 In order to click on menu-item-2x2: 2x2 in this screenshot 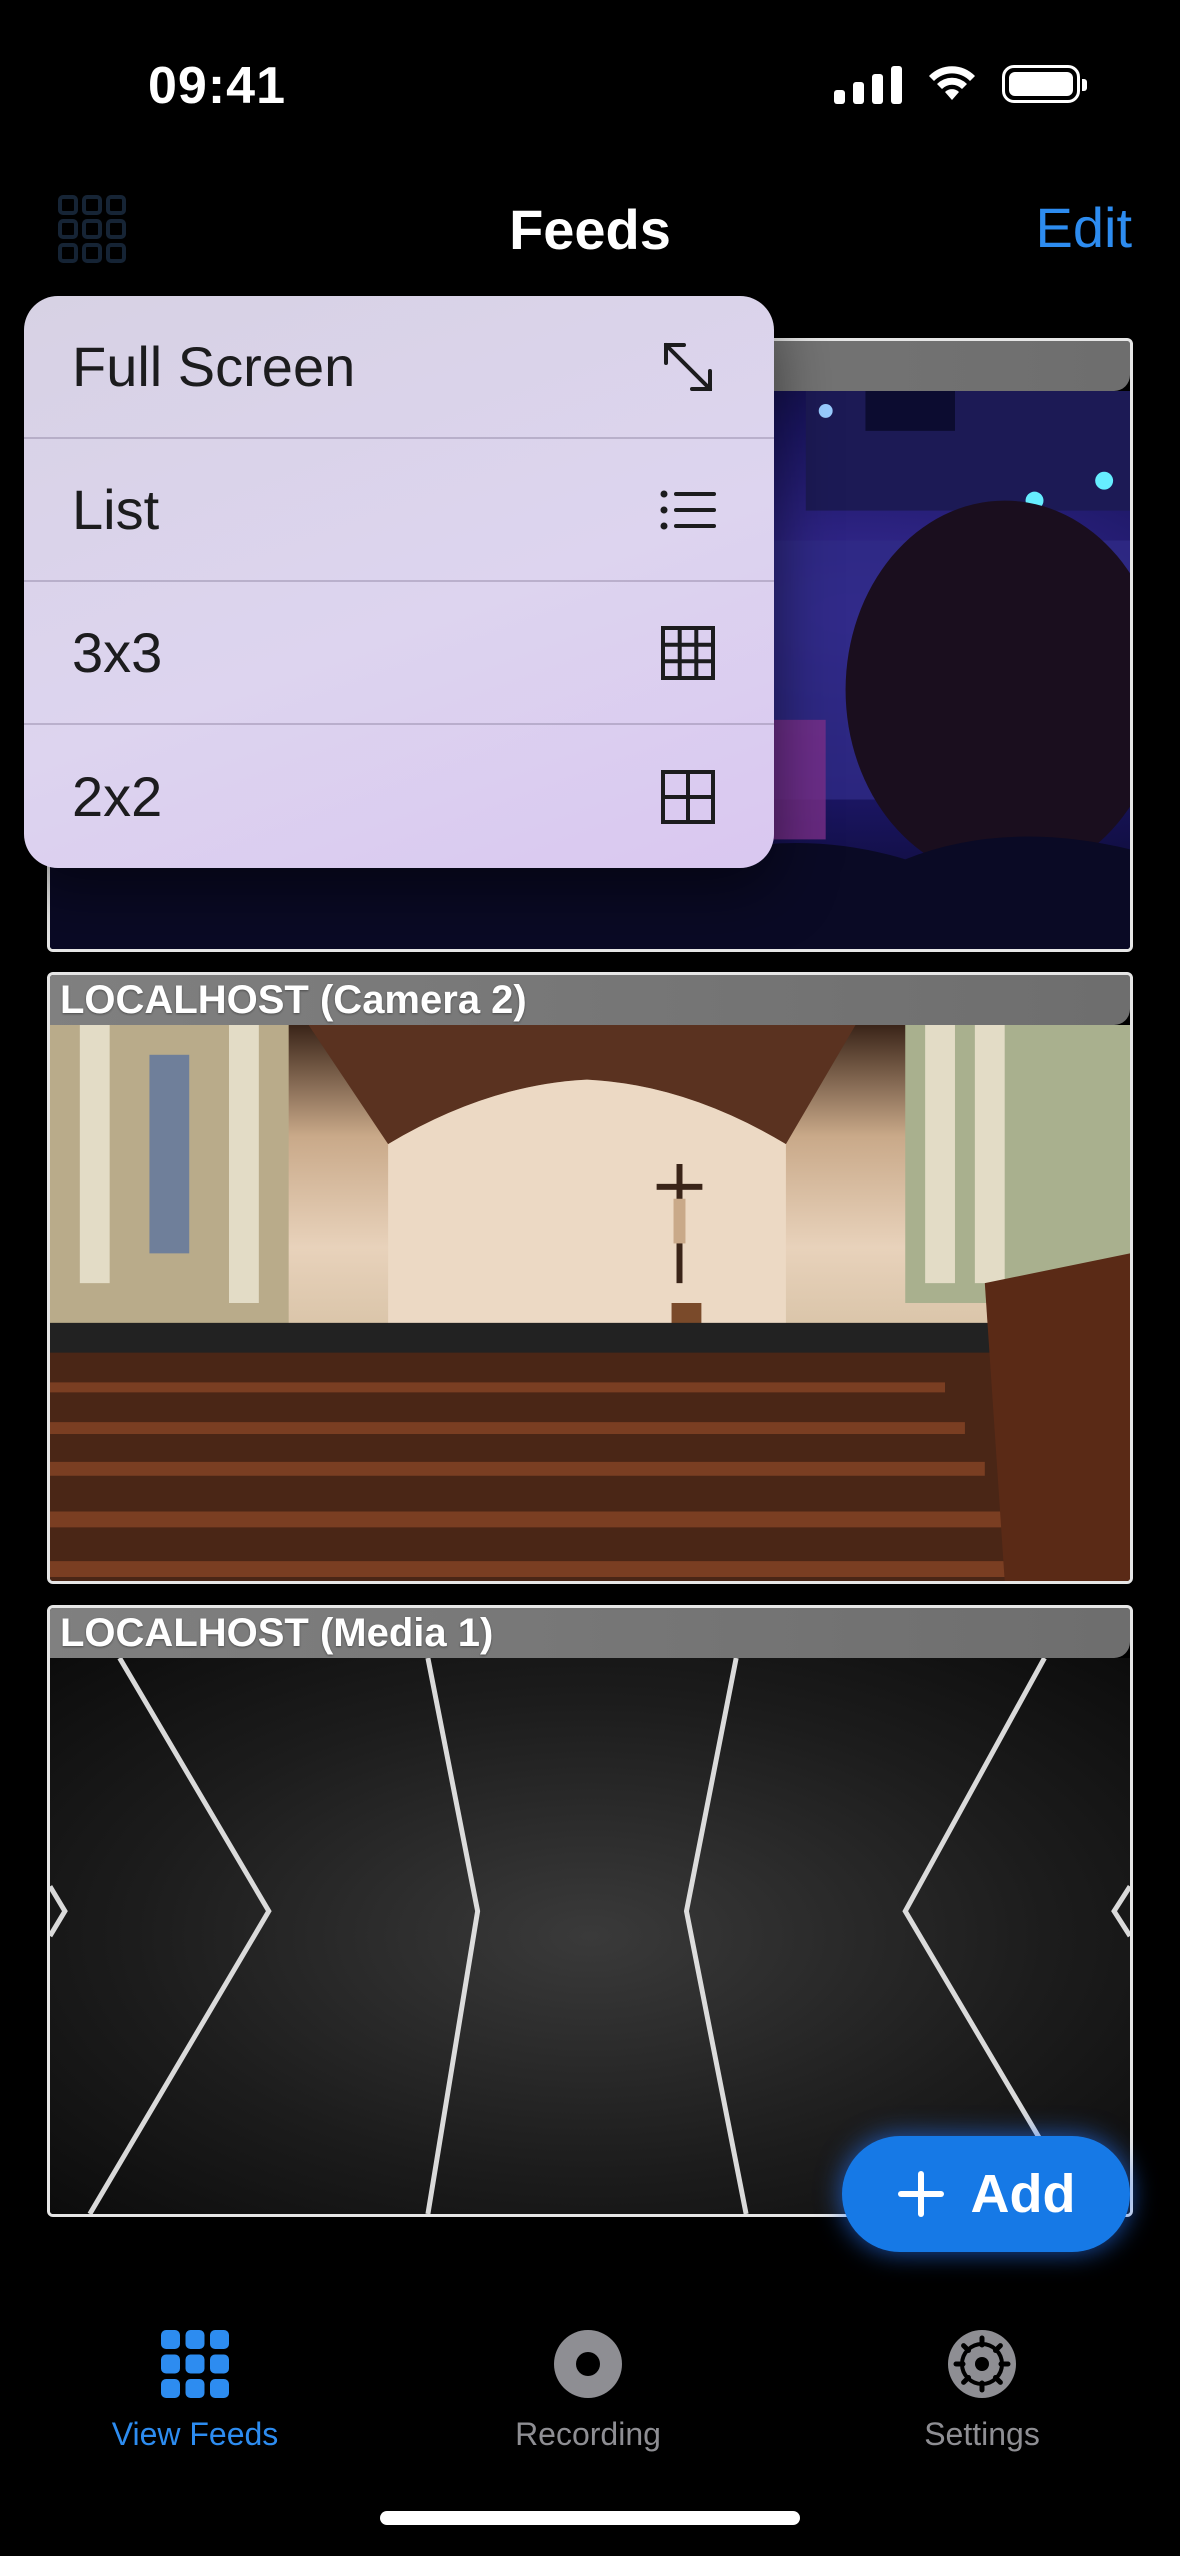, I will do `click(399, 796)`.